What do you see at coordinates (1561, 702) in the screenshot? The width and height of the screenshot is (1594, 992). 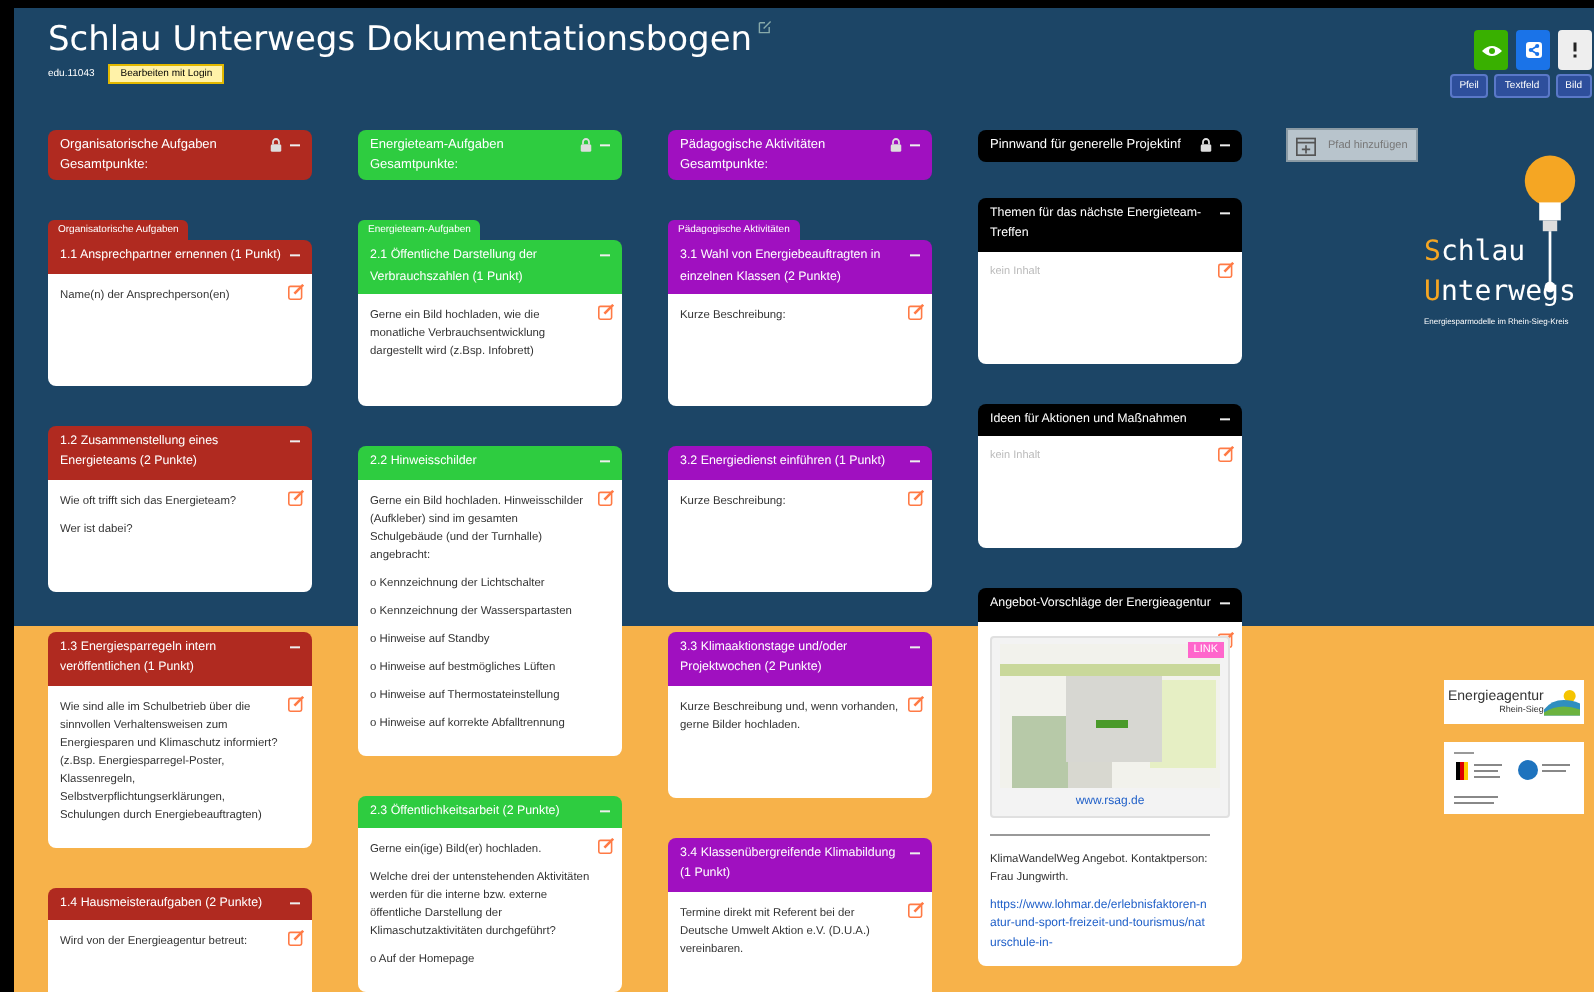 I see `landscape-icon` at bounding box center [1561, 702].